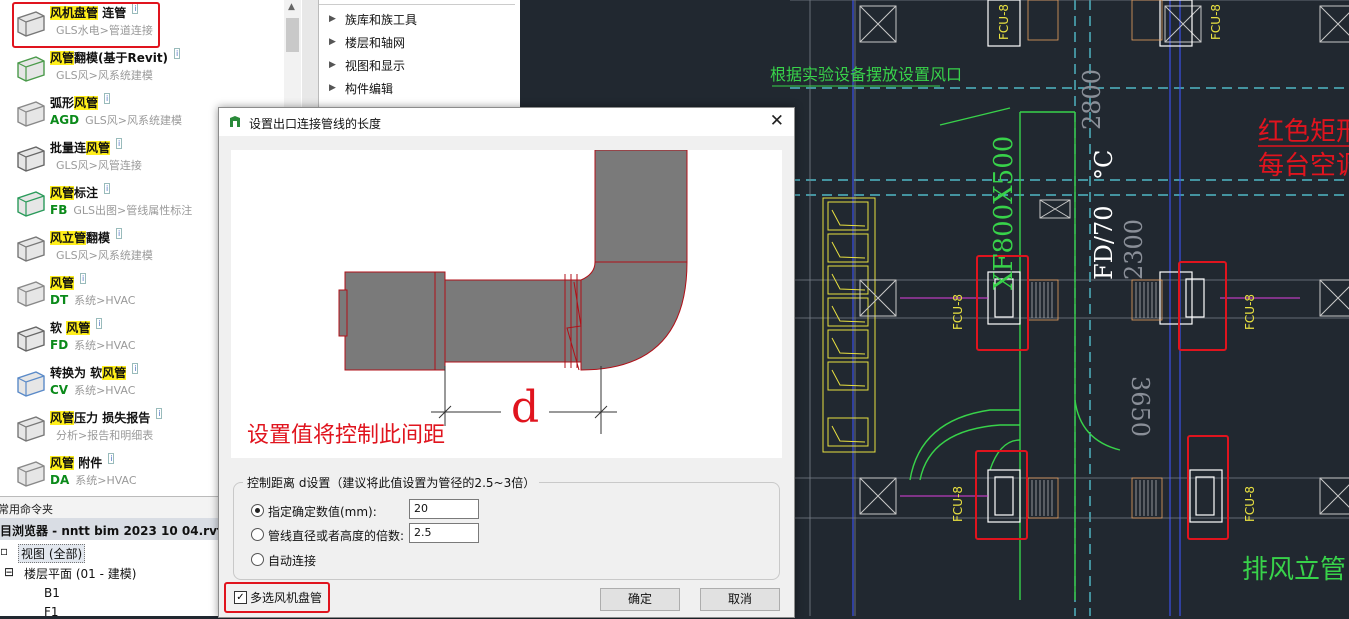  I want to click on tool-tree-panel: ▶ 族库和族工具 ▶ 楼层和轴网 ▶ 视图和显示 ▶ 构件编辑, so click(419, 54).